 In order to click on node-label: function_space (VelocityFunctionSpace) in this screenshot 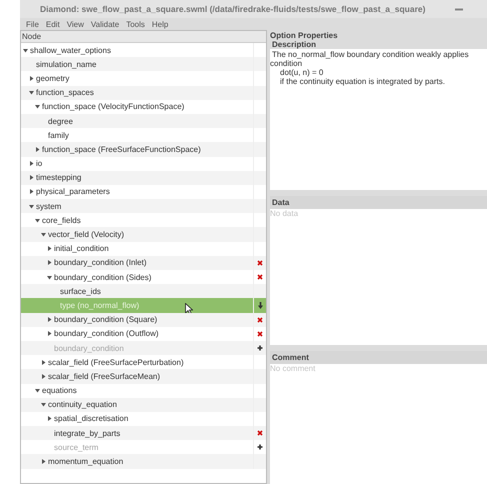, I will do `click(113, 107)`.